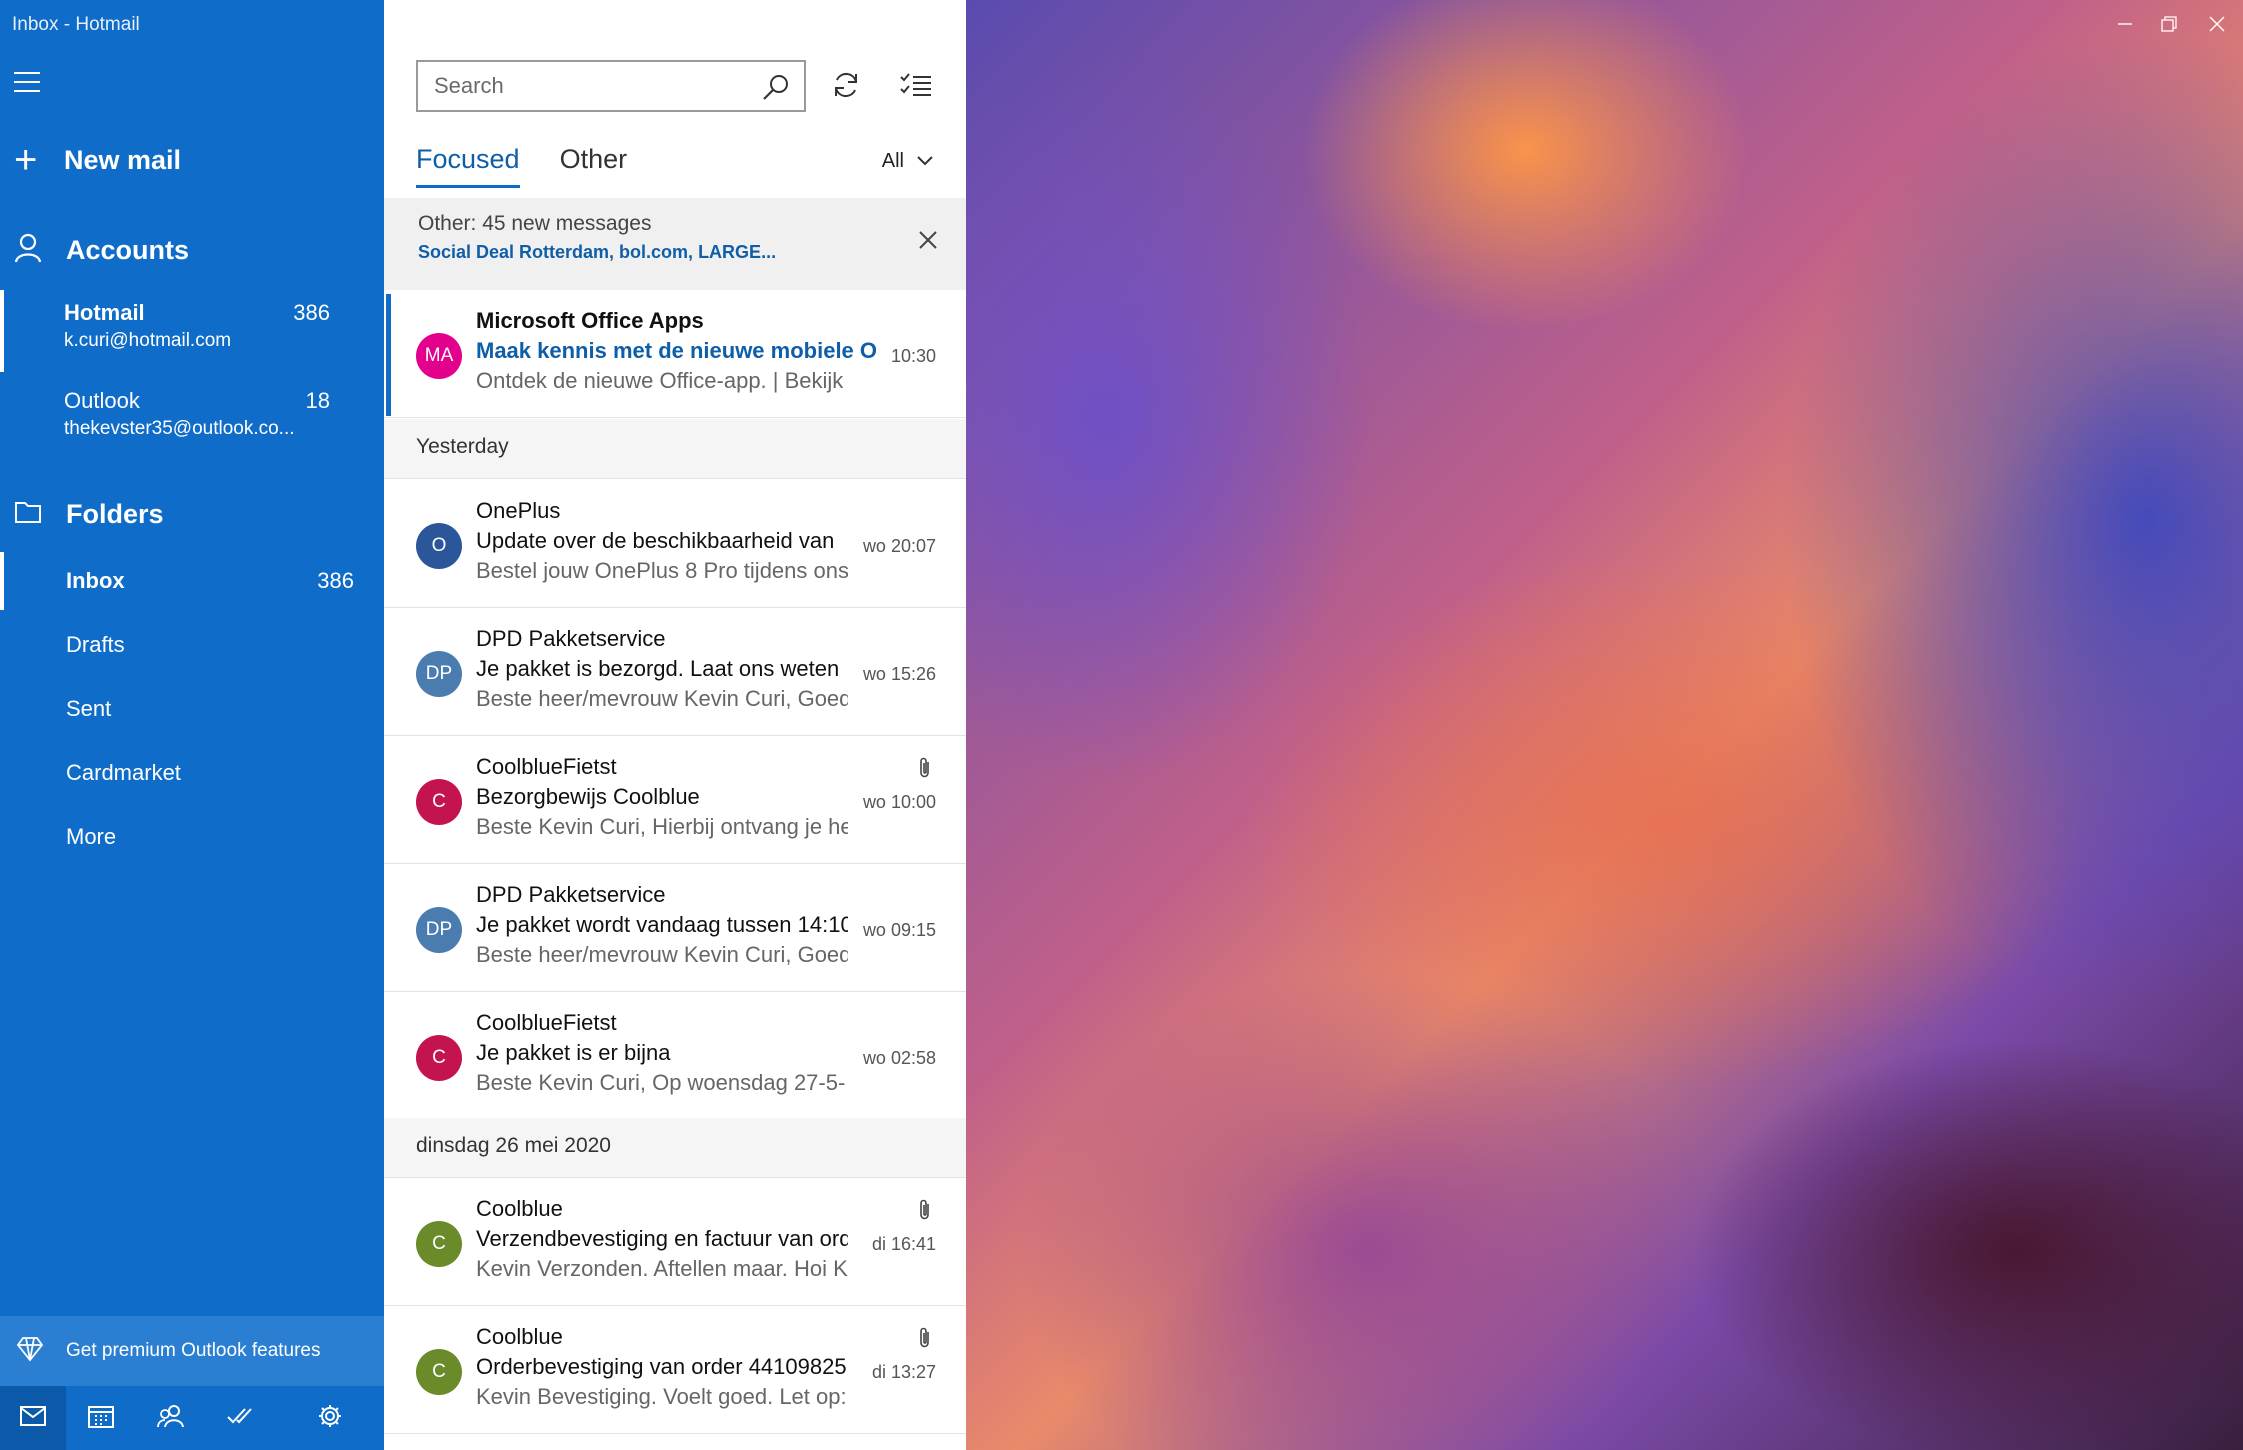 The height and width of the screenshot is (1450, 2243). Describe the element at coordinates (40, 250) in the screenshot. I see `person-icon` at that location.